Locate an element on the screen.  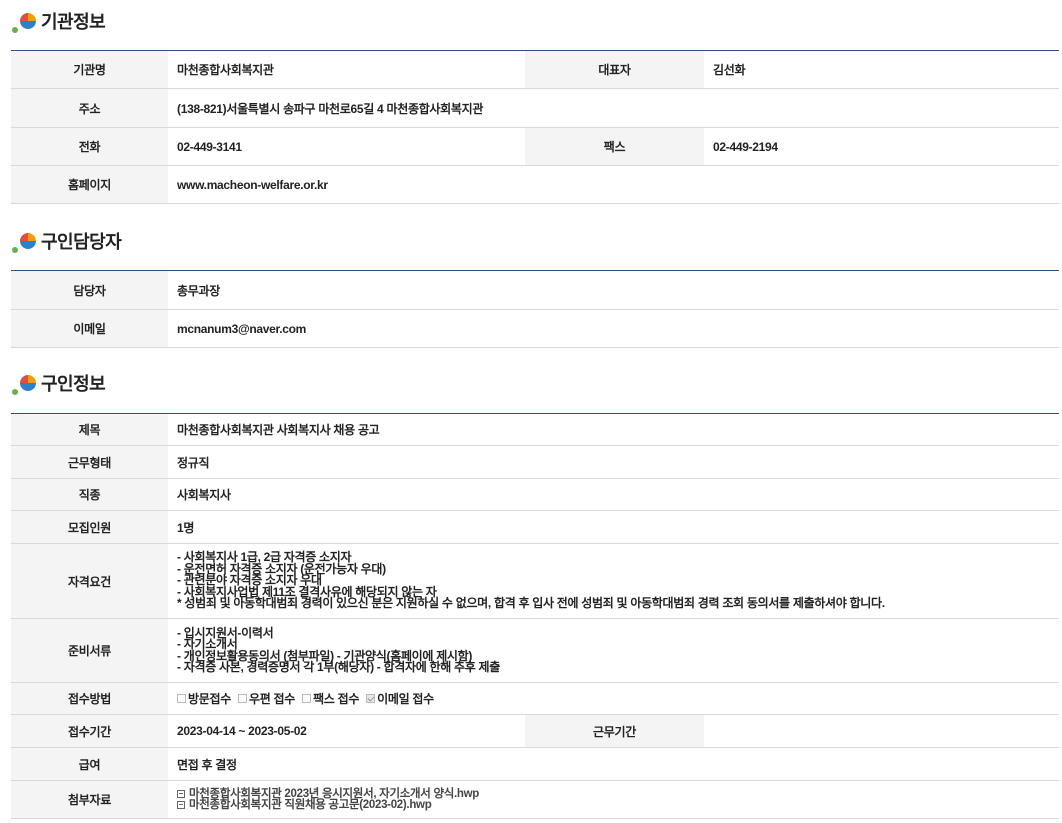
section-title-job: 구인정보 is located at coordinates (58, 383).